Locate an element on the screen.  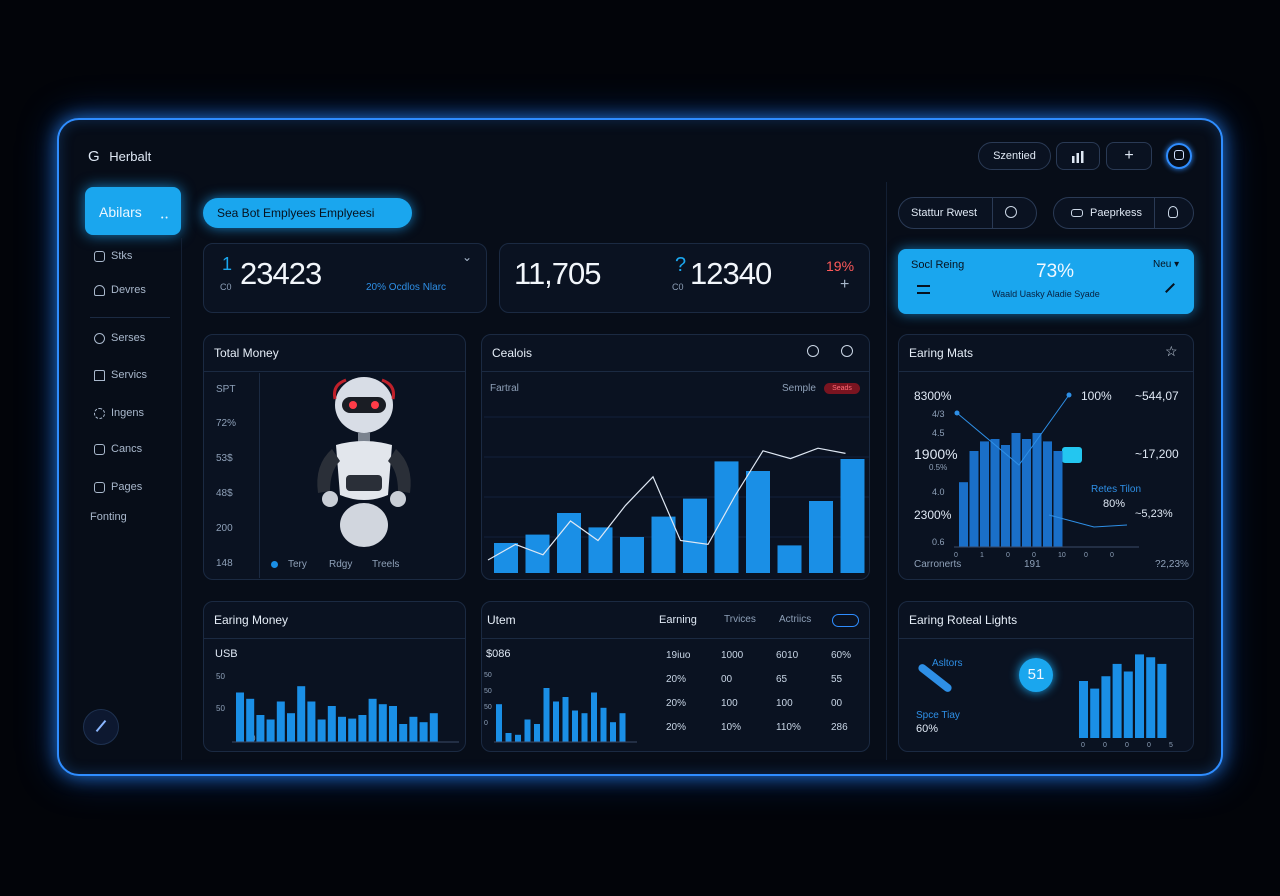
chevron-down-icon: ⌄ is located at coordinates (467, 257).